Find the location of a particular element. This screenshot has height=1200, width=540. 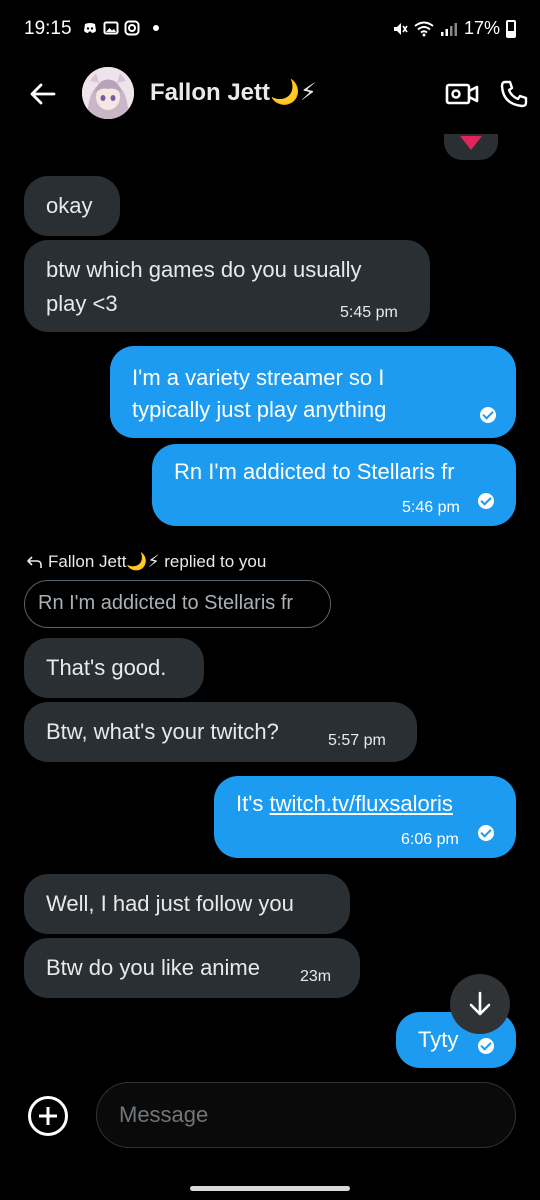

back-button is located at coordinates (42, 94).